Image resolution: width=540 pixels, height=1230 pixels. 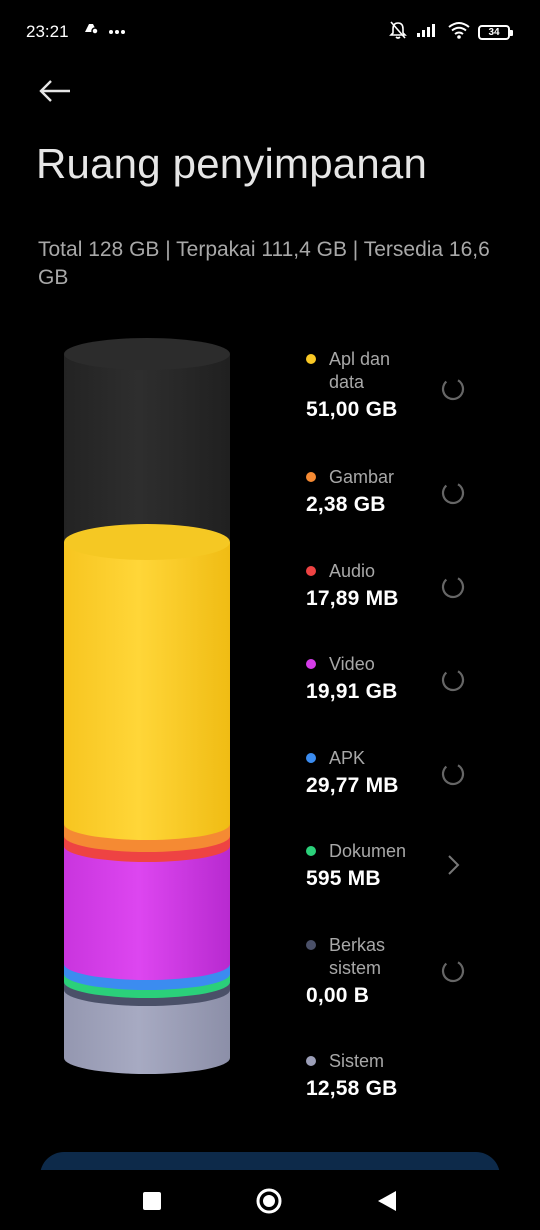 What do you see at coordinates (346, 504) in the screenshot?
I see `legend-value: 2,38 GB` at bounding box center [346, 504].